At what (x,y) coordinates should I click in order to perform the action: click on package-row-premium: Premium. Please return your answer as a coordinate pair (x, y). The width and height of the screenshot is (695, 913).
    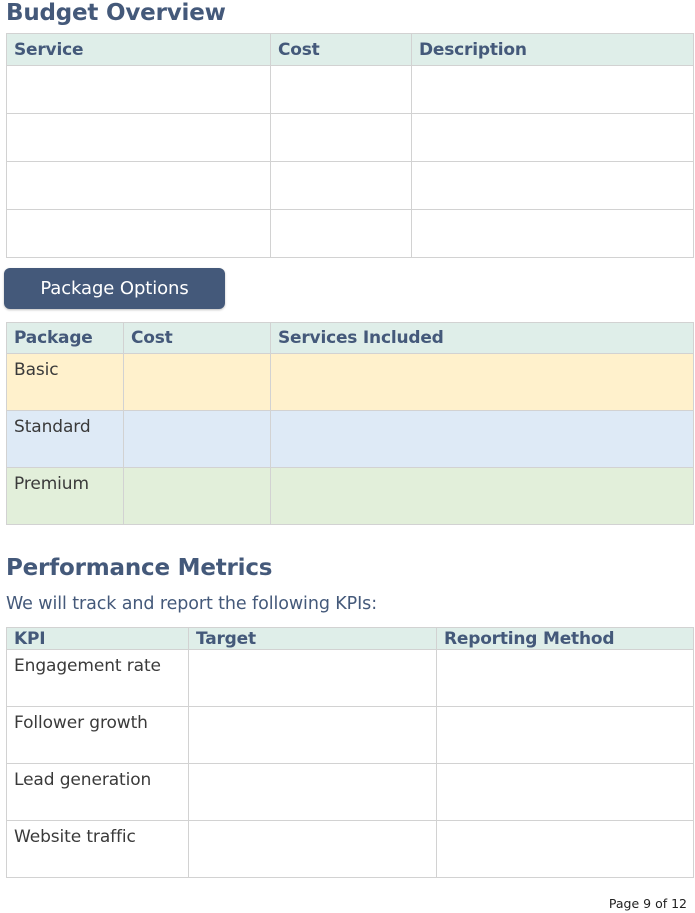
    Looking at the image, I should click on (350, 496).